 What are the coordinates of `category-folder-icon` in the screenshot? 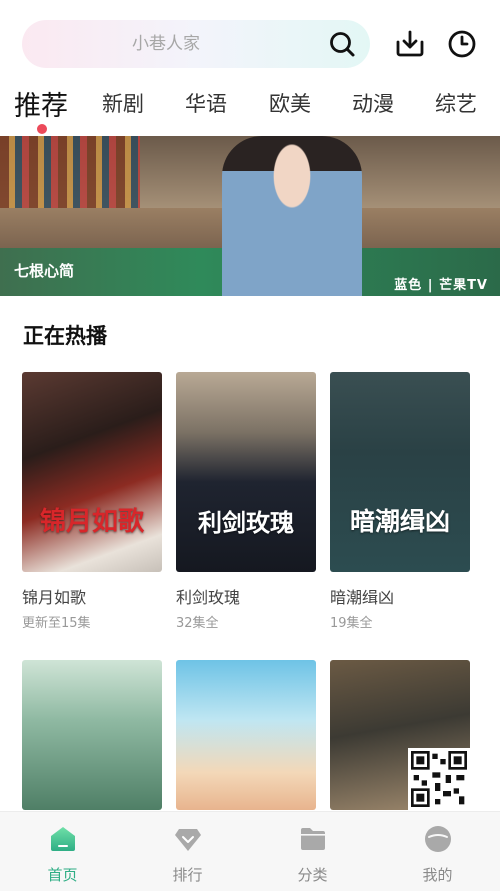 It's located at (313, 839).